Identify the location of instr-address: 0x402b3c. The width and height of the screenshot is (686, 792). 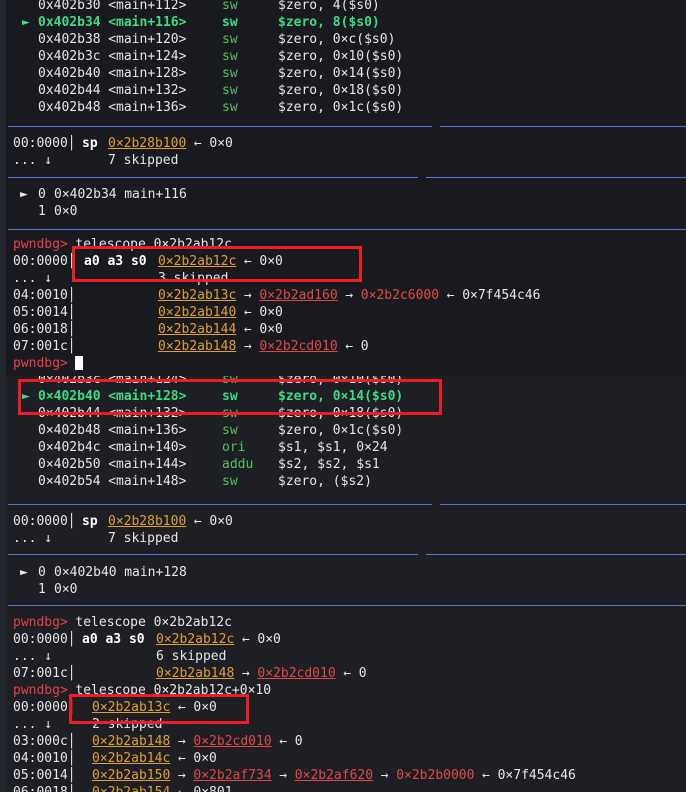
(69, 56).